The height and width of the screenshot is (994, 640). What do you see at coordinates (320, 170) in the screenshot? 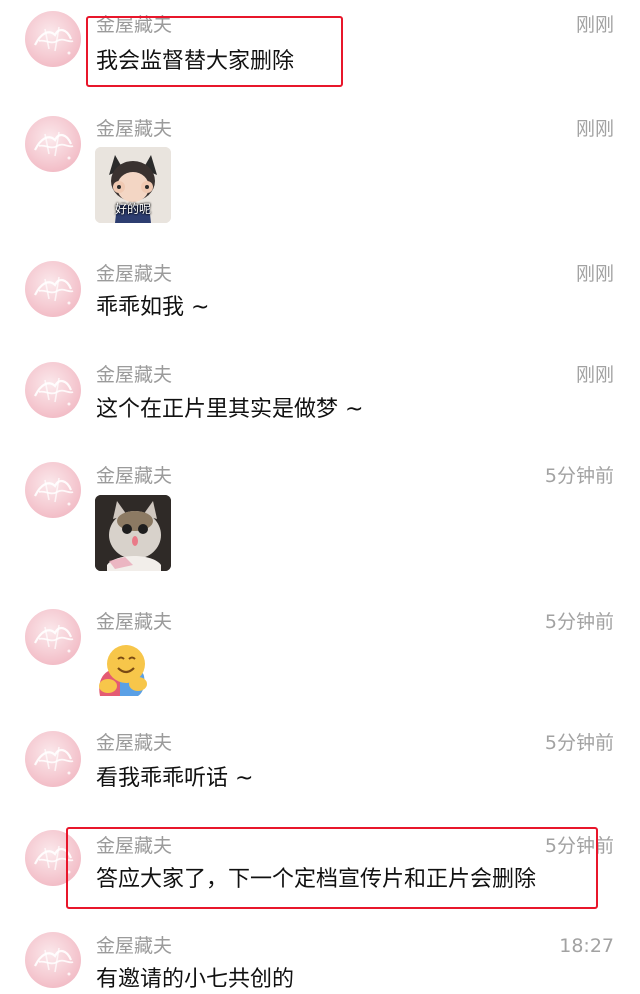
I see `chat-message: 金屋藏夫 刚刚 好的呢` at bounding box center [320, 170].